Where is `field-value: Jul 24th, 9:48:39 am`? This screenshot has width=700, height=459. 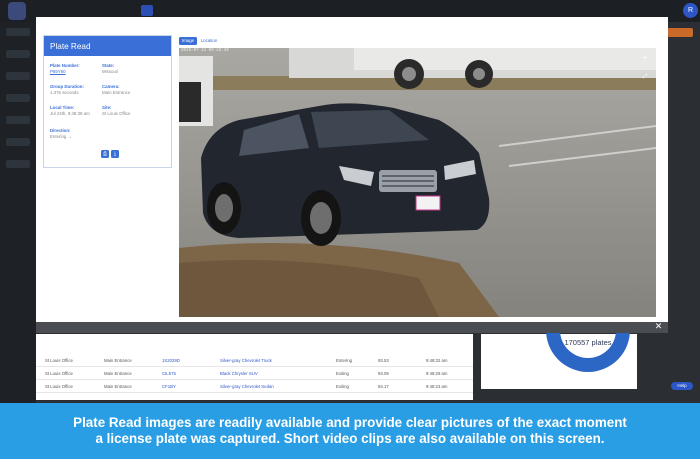
field-value: Jul 24th, 9:48:39 am is located at coordinates (70, 113).